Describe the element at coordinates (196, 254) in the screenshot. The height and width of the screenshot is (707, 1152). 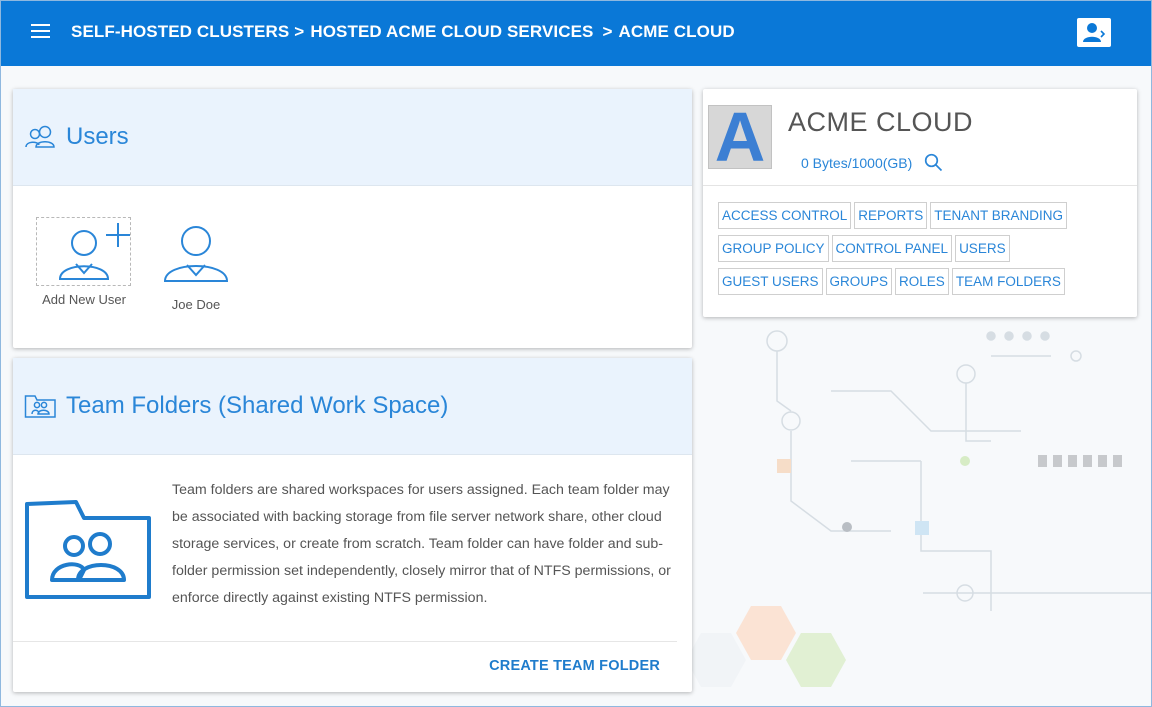
I see `user-icon` at that location.